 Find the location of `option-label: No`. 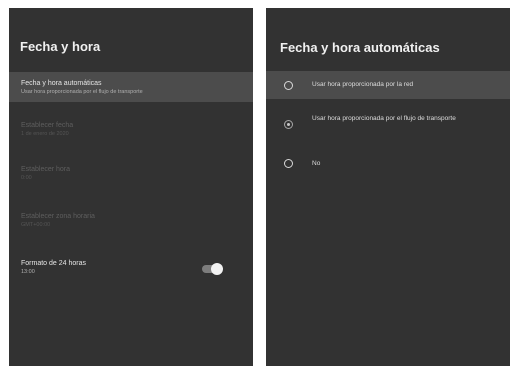

option-label: No is located at coordinates (316, 163).